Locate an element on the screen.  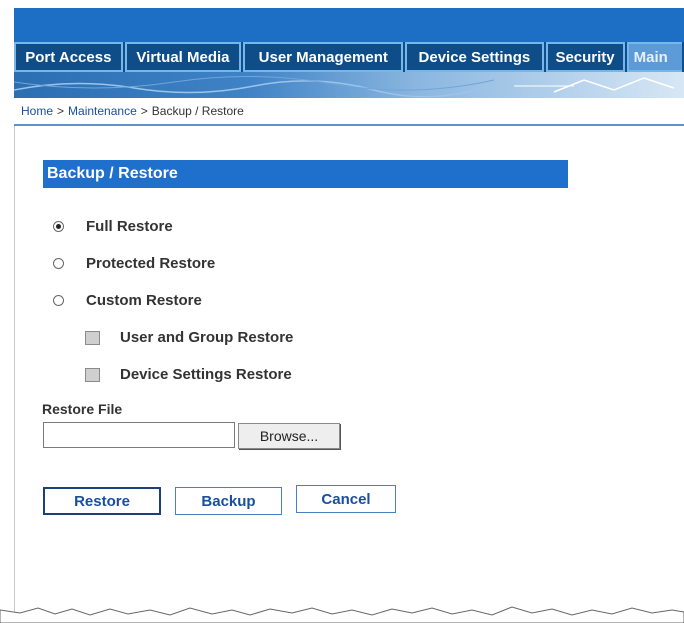
tab-user-management: User Management is located at coordinates (323, 57).